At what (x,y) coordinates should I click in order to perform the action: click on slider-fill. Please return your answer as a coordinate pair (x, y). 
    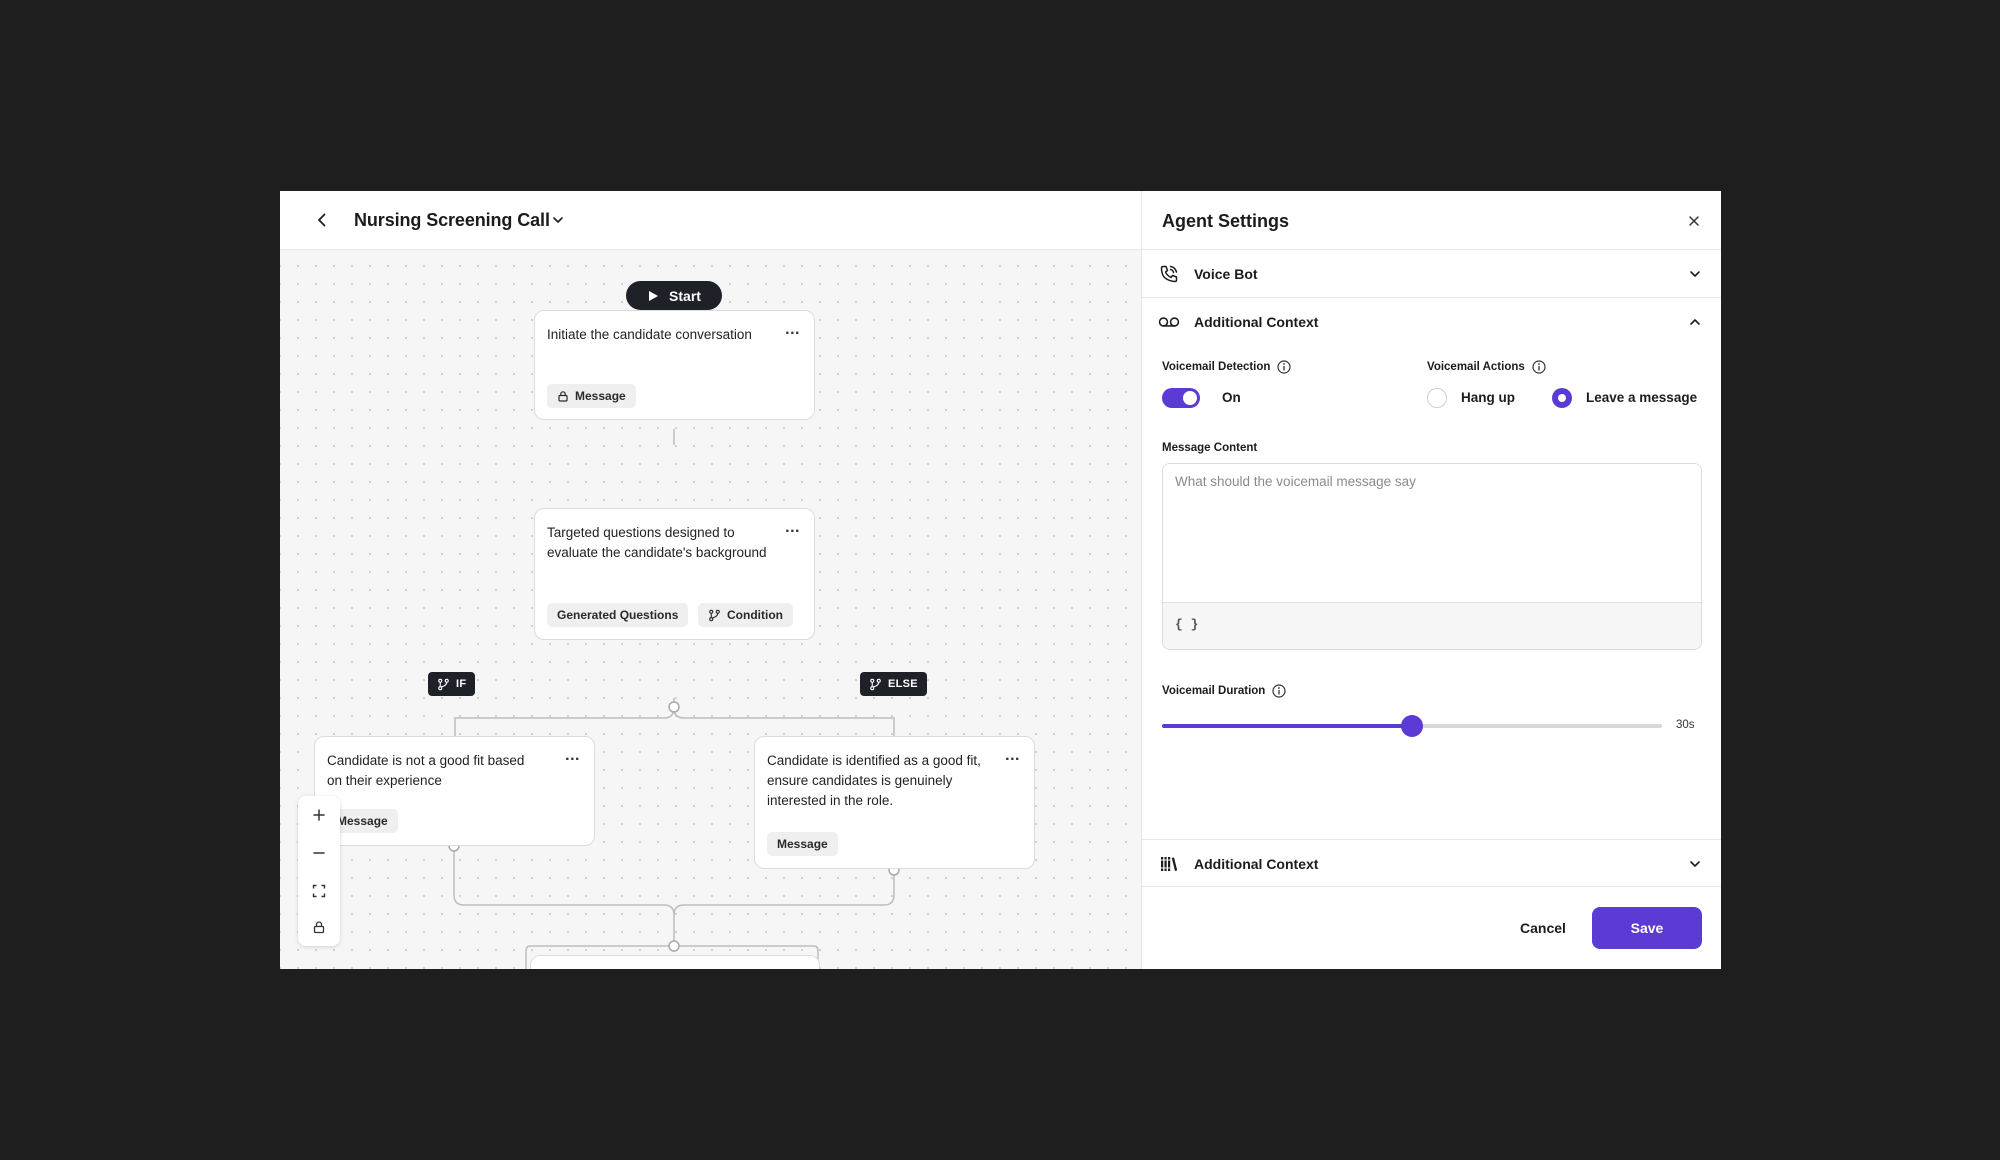
    Looking at the image, I should click on (1287, 726).